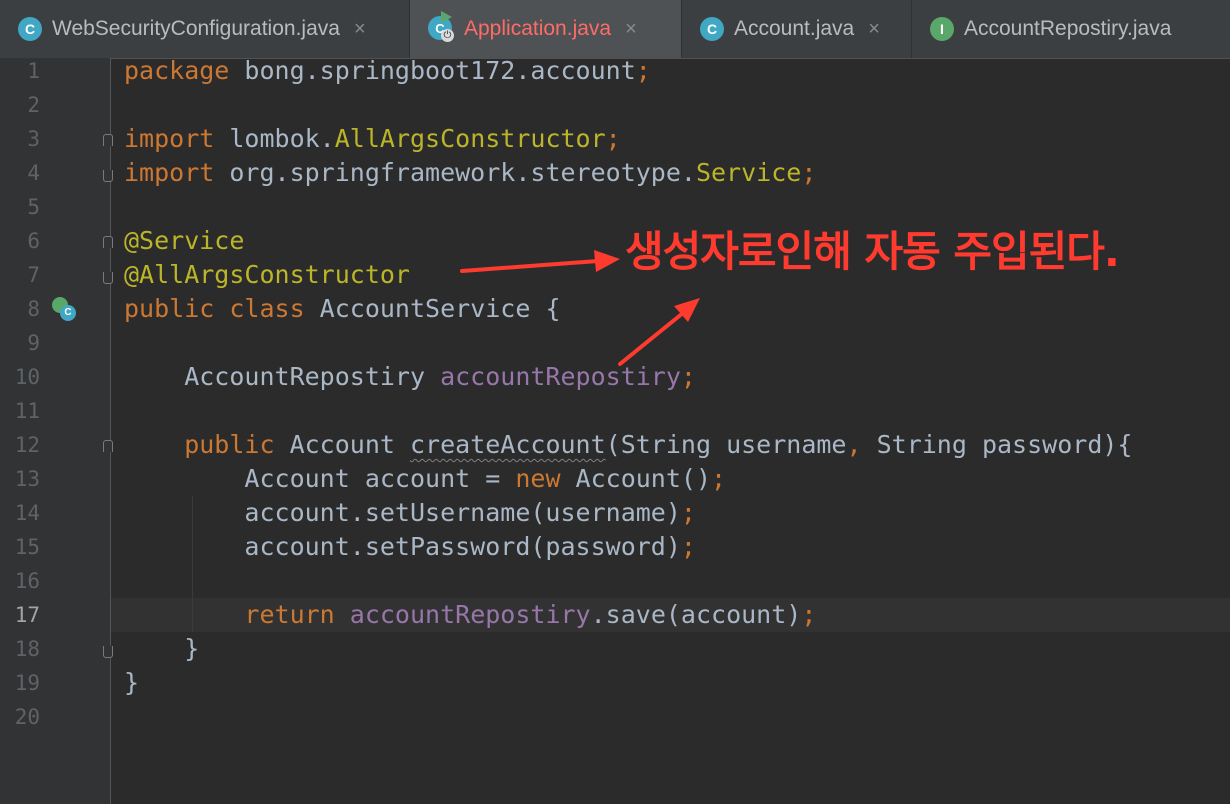  Describe the element at coordinates (441, 26) in the screenshot. I see `application-run-icon: C ⏻` at that location.